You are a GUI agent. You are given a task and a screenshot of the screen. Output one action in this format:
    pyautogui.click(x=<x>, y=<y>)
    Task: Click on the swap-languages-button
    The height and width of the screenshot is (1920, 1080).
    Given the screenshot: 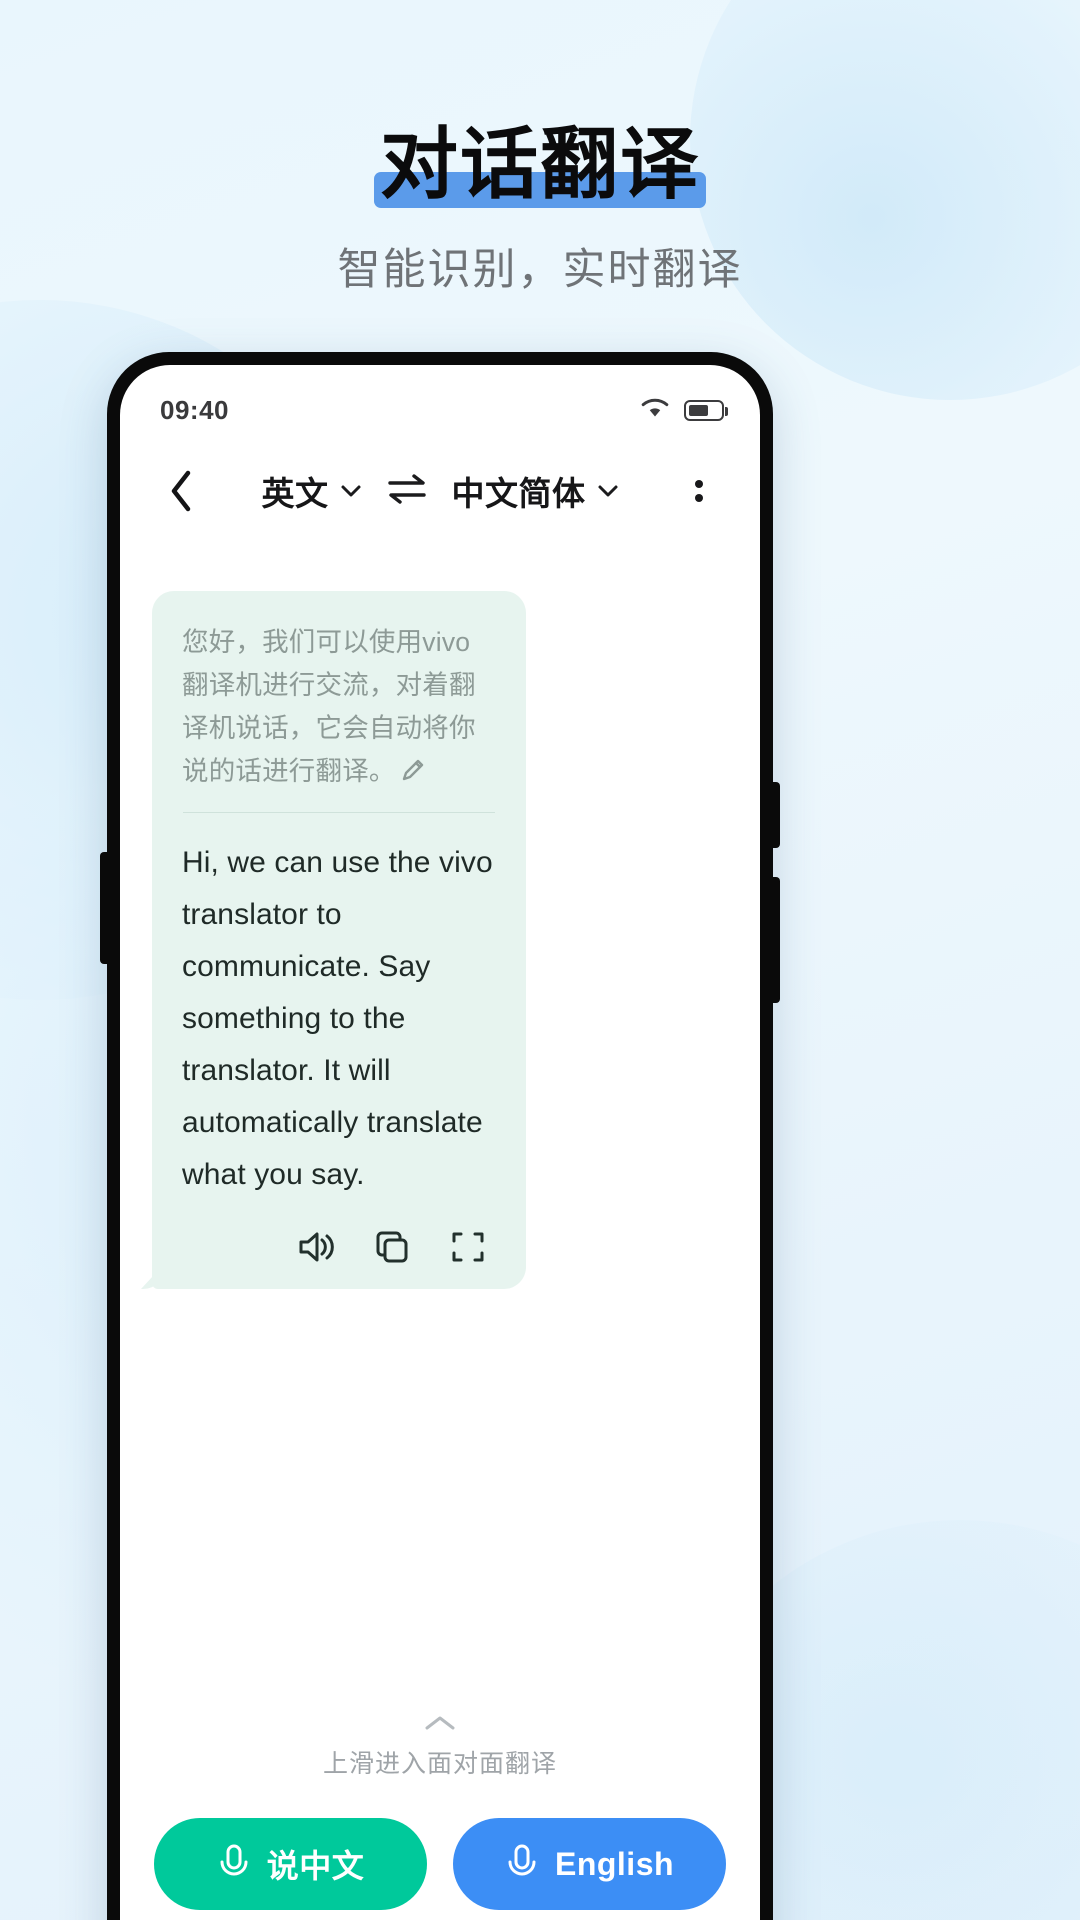 What is the action you would take?
    pyautogui.click(x=407, y=491)
    